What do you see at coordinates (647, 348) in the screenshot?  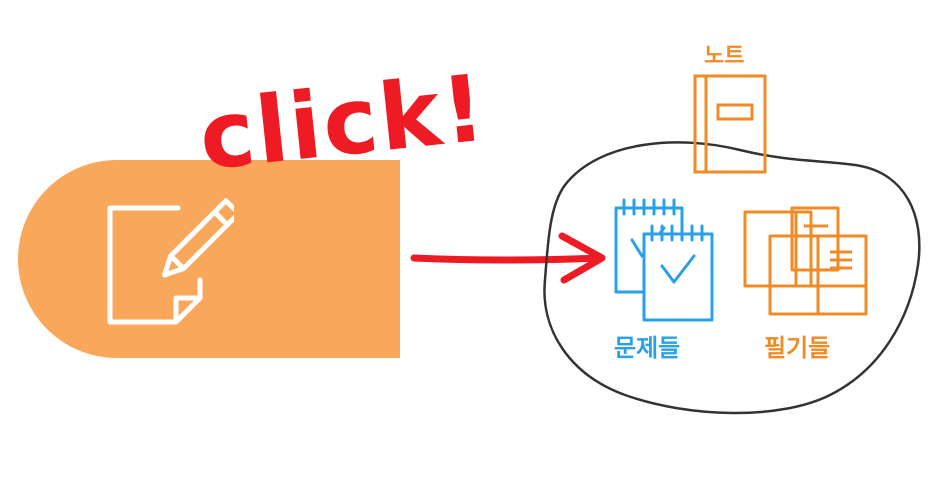 I see `problems-label: 문제들` at bounding box center [647, 348].